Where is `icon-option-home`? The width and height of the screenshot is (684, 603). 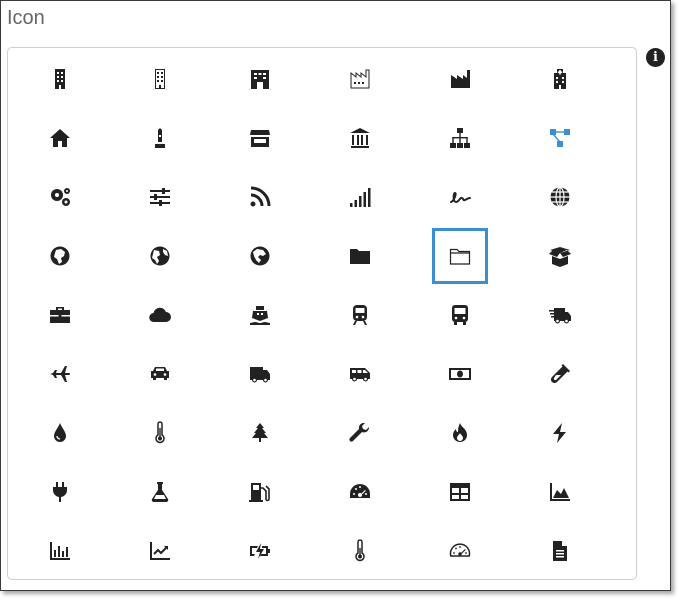 icon-option-home is located at coordinates (60, 138).